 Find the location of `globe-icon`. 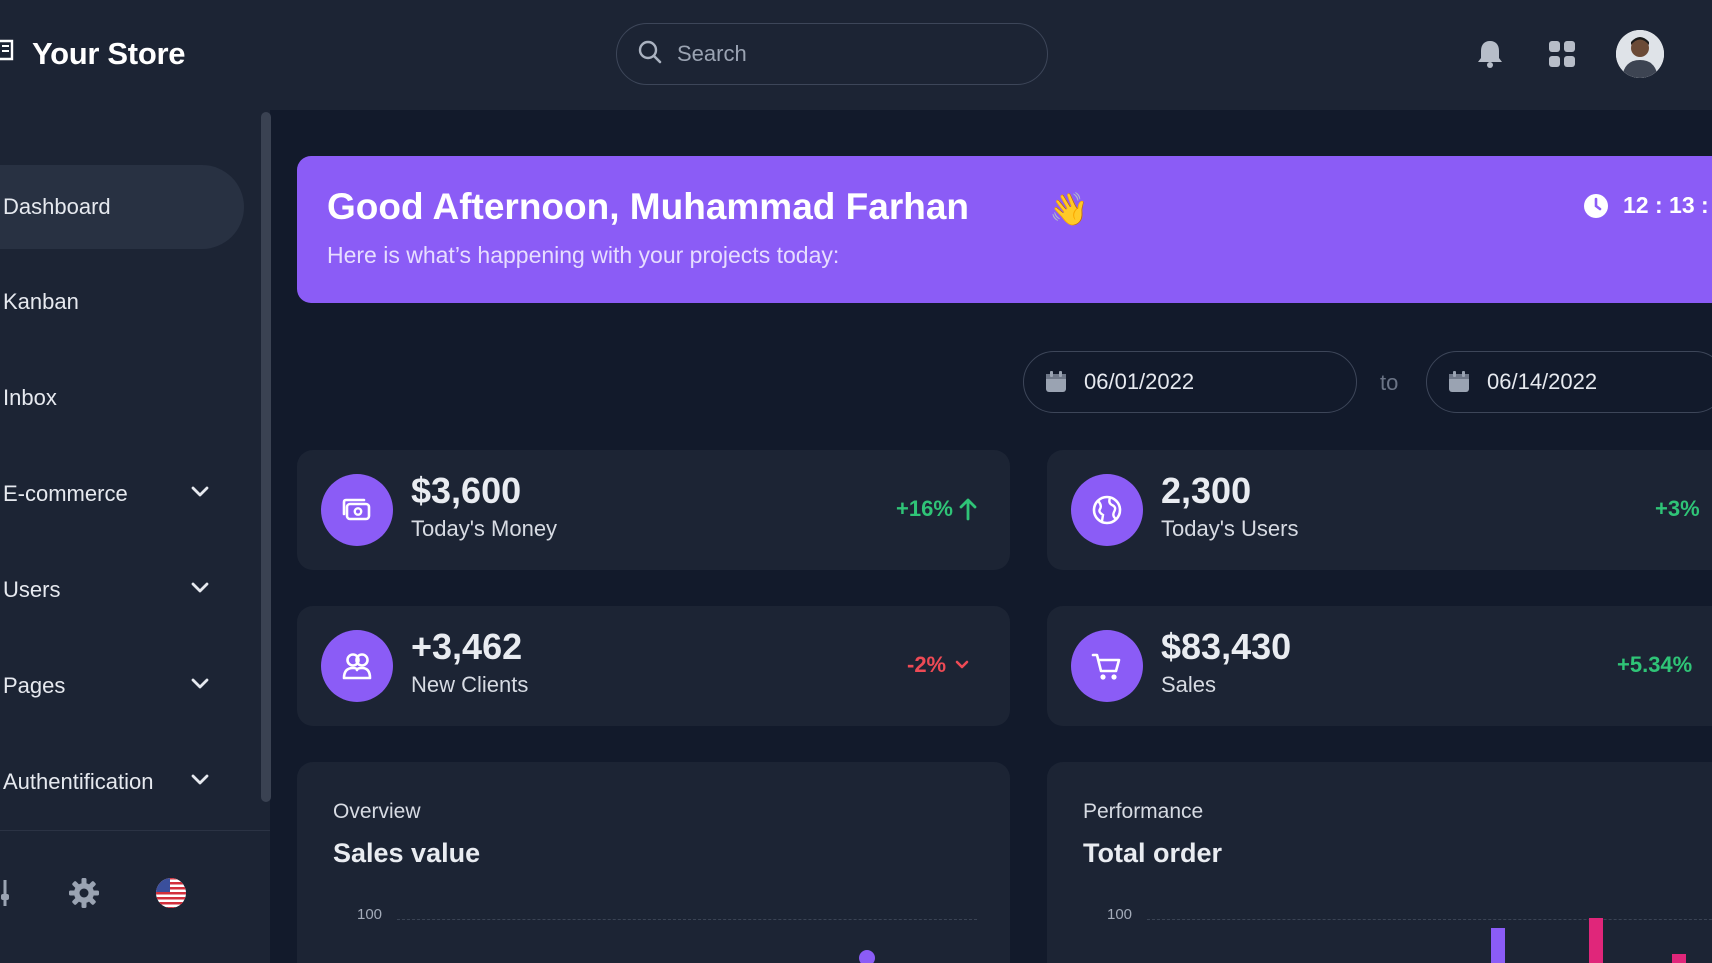

globe-icon is located at coordinates (1107, 510).